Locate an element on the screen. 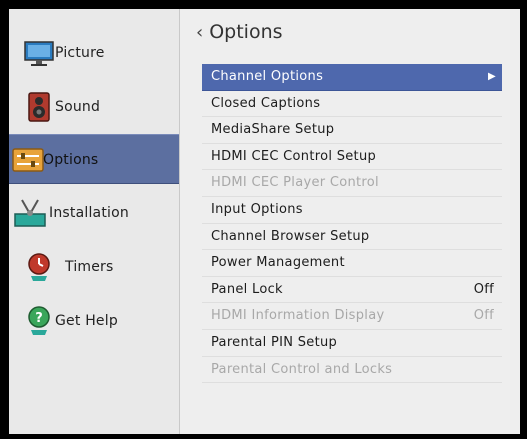  menu-item-label: Panel Lock is located at coordinates (247, 289).